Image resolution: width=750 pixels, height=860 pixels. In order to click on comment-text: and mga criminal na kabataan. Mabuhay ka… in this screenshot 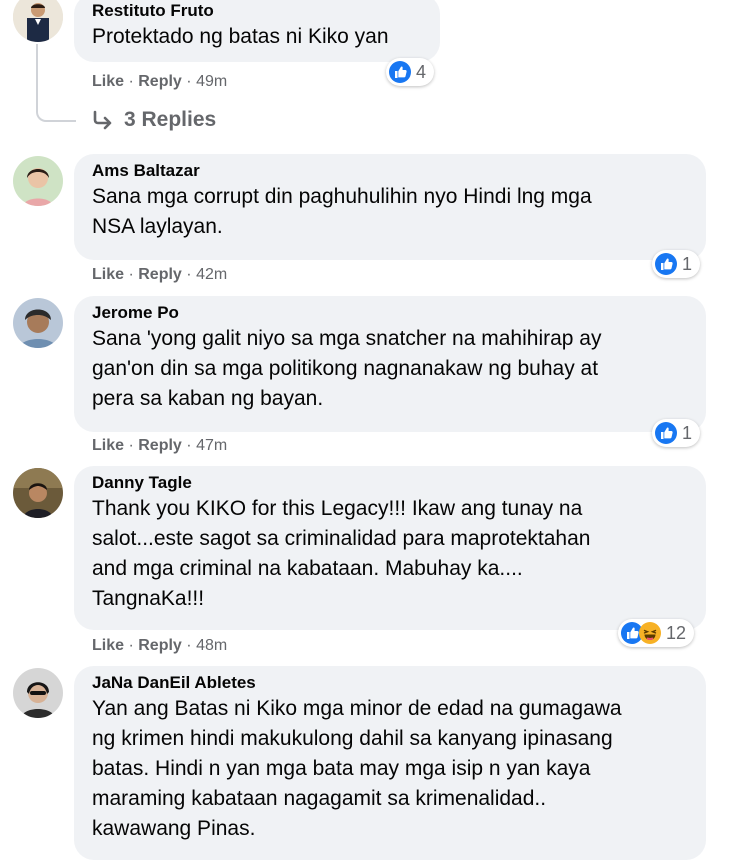, I will do `click(307, 568)`.